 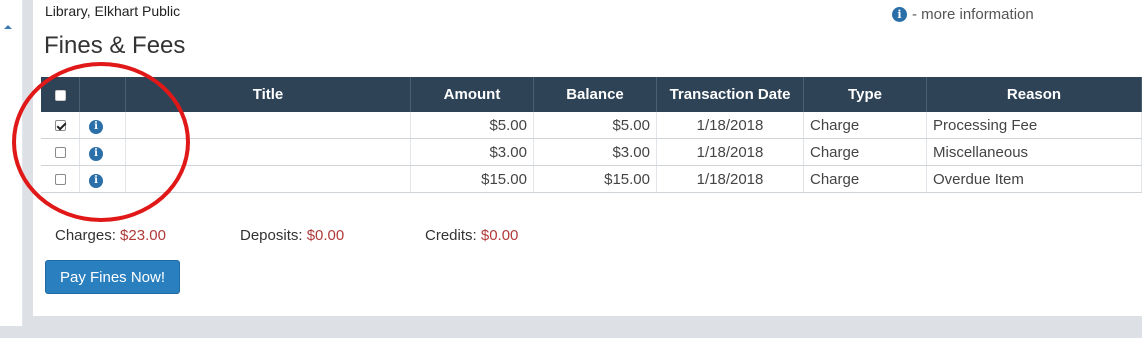 I want to click on charges-total: Charges: $23.00, so click(x=110, y=235).